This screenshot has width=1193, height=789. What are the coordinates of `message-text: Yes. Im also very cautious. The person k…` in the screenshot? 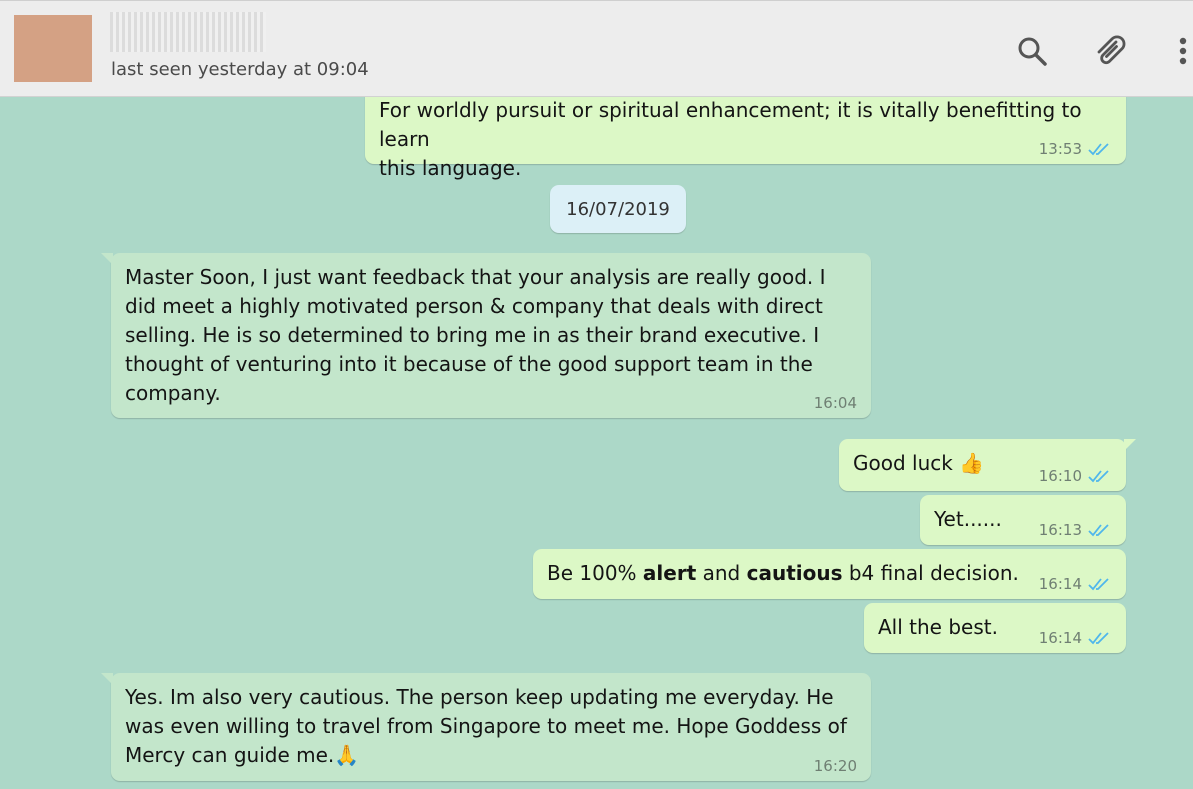 It's located at (486, 726).